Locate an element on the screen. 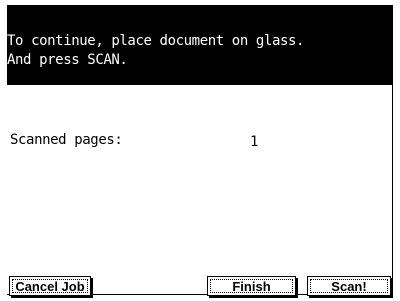  instruction-line-1: To continue, place document on glass. is located at coordinates (156, 41).